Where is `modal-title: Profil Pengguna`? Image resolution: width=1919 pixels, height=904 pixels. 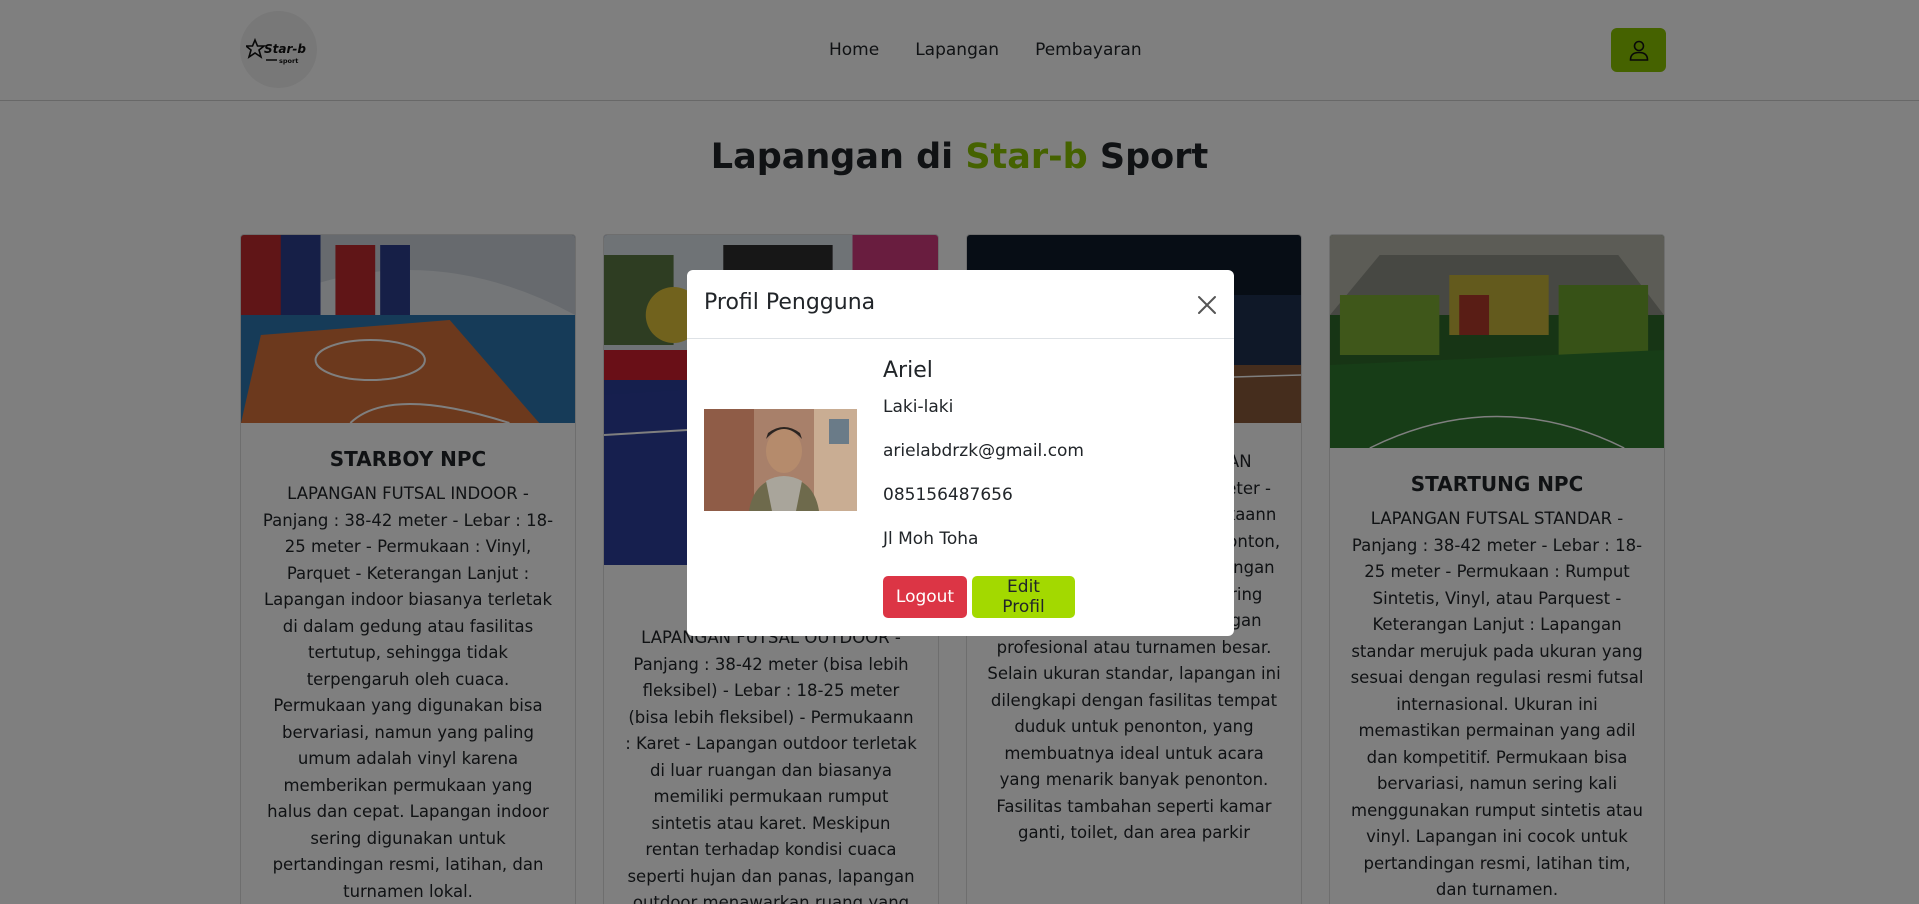 modal-title: Profil Pengguna is located at coordinates (790, 302).